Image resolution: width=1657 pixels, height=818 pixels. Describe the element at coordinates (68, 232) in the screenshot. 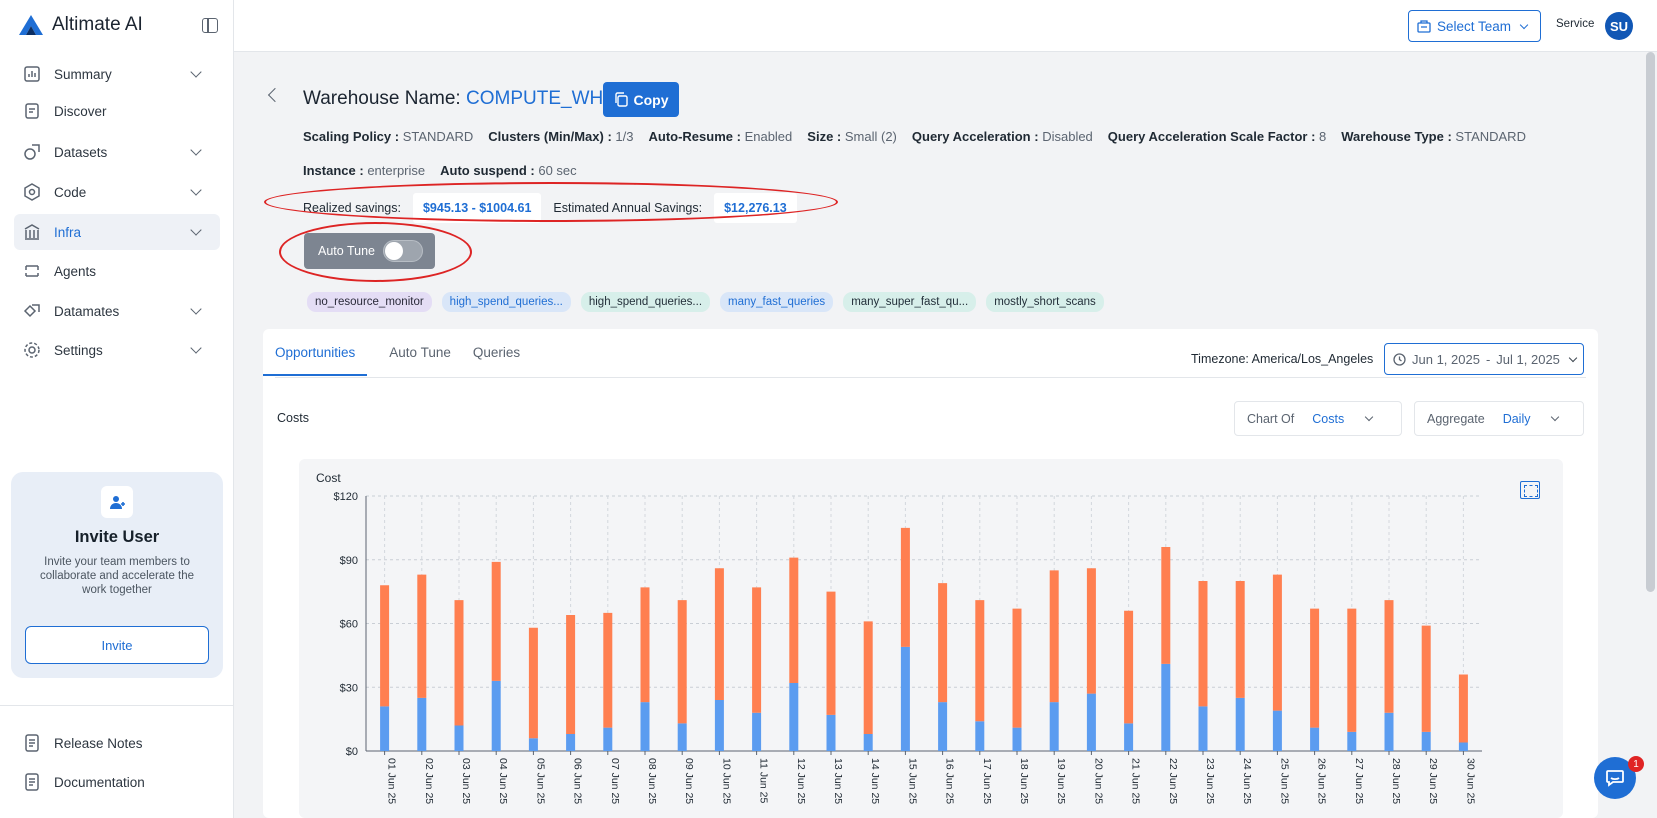

I see `sidebar-item-label: Infra` at that location.